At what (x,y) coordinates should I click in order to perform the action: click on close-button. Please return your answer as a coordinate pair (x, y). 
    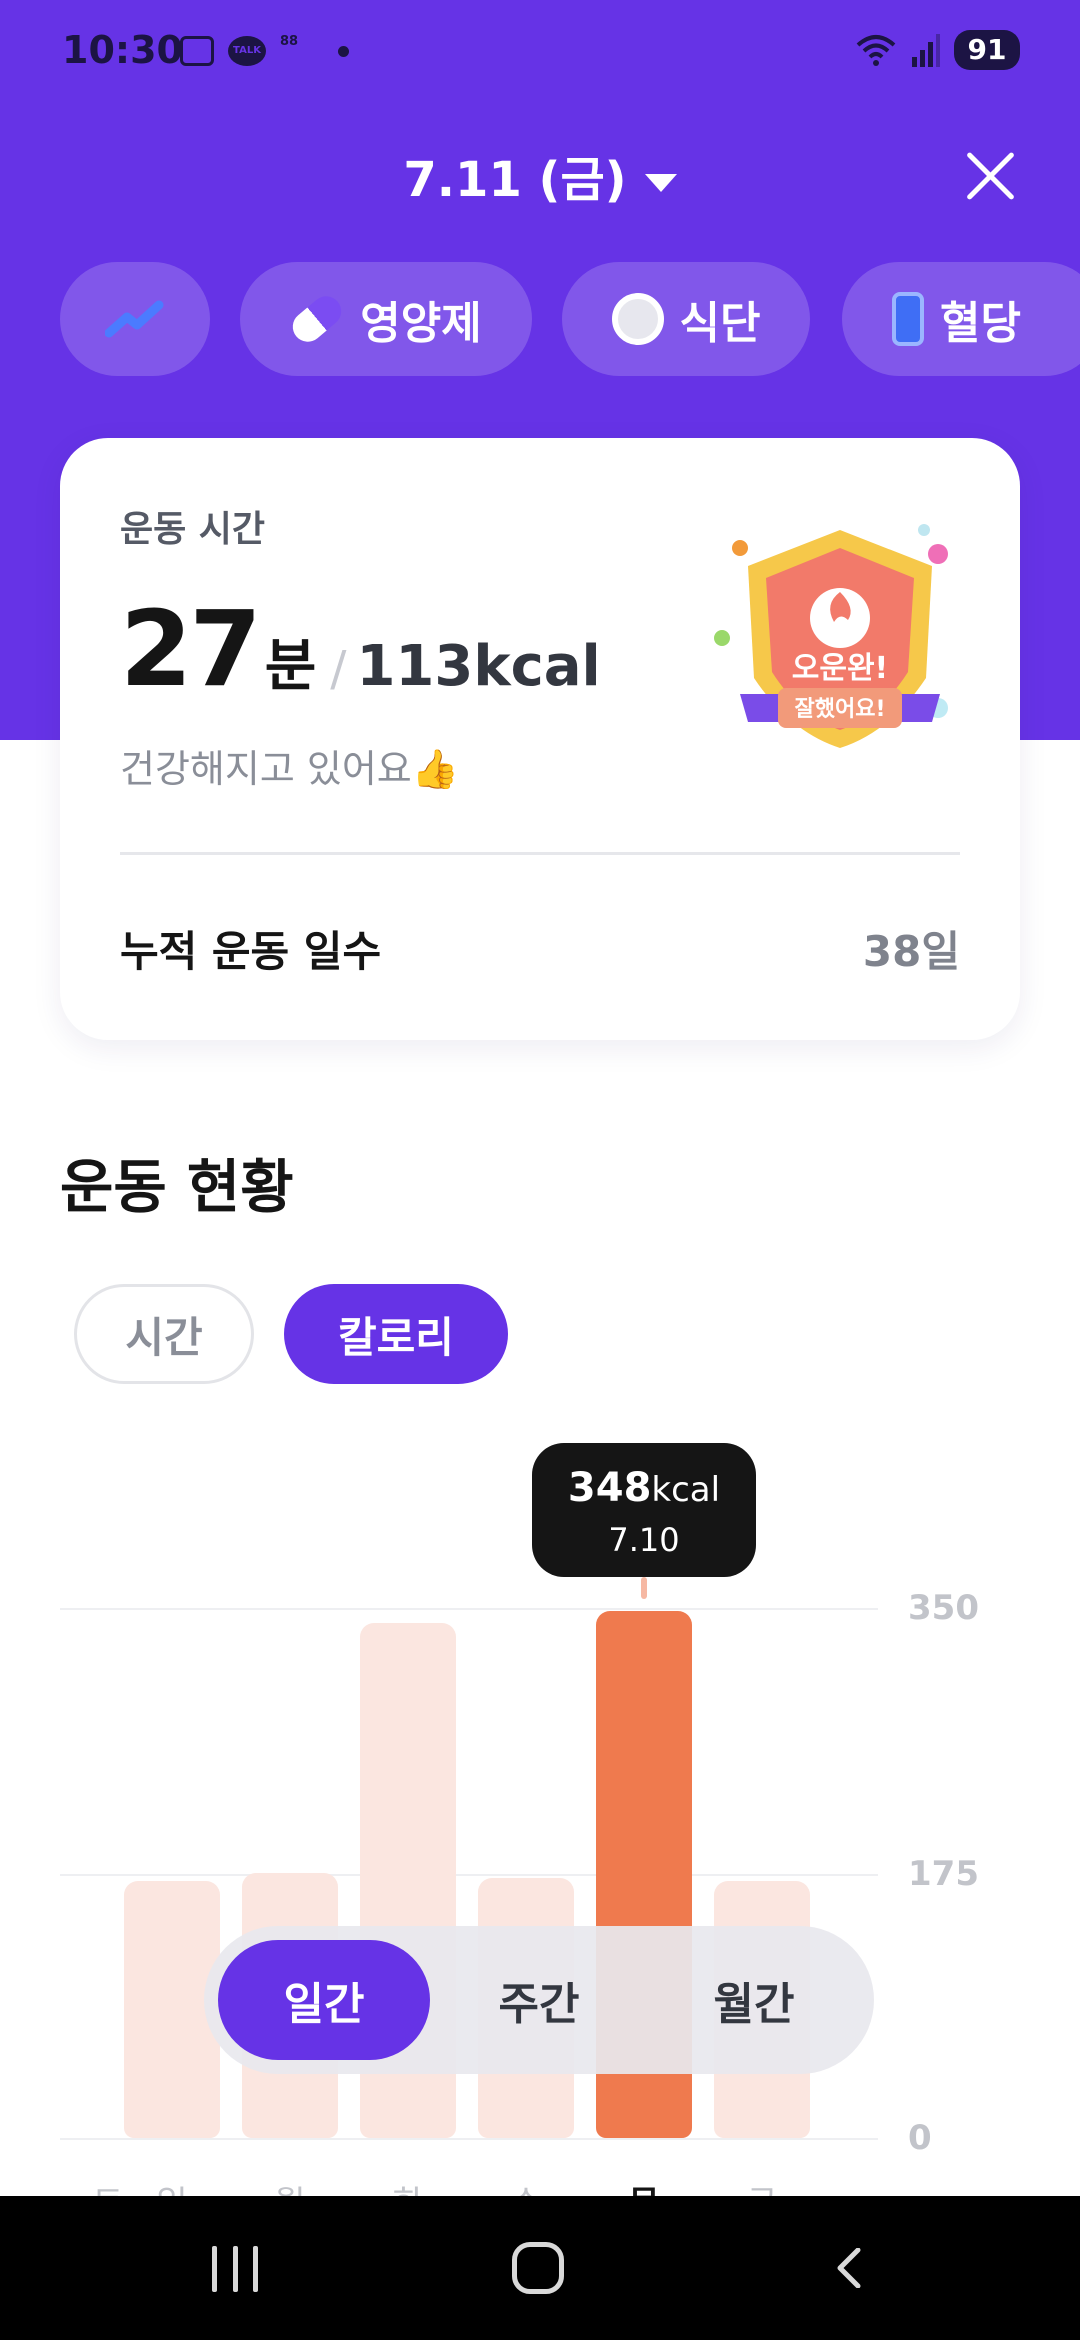
    Looking at the image, I should click on (990, 176).